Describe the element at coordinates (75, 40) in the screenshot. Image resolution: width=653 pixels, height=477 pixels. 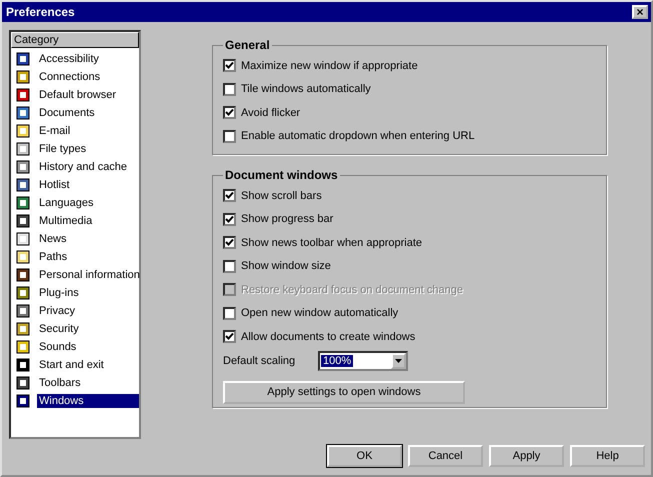
I see `category-header: Category` at that location.